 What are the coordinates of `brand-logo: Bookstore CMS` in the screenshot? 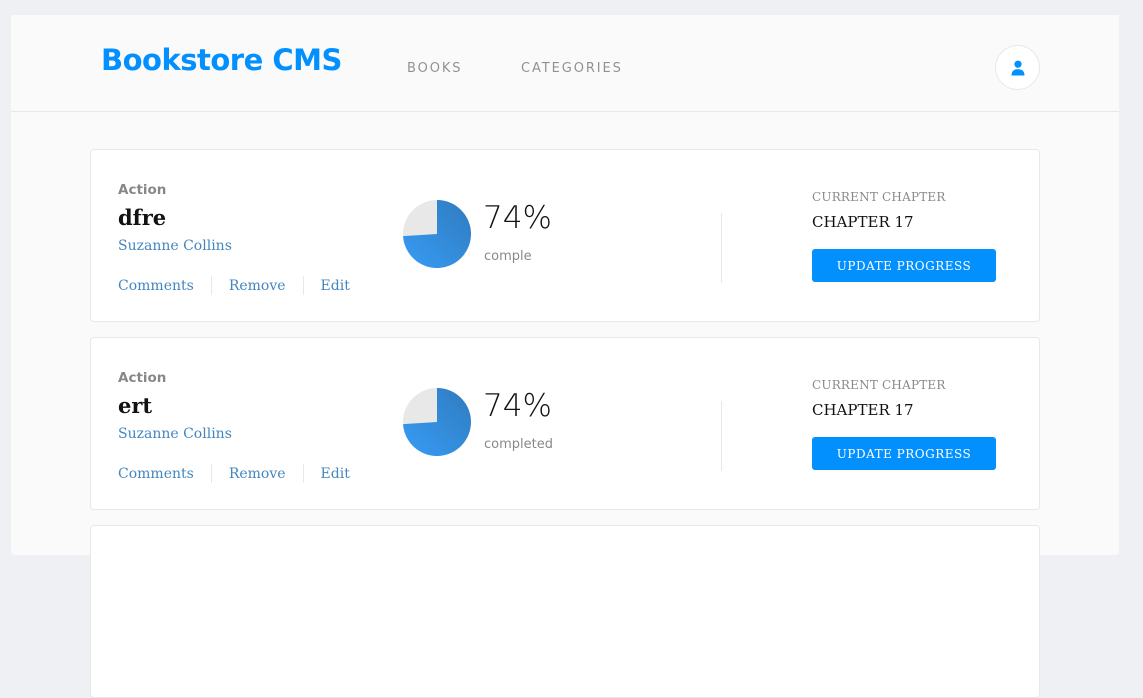 It's located at (221, 60).